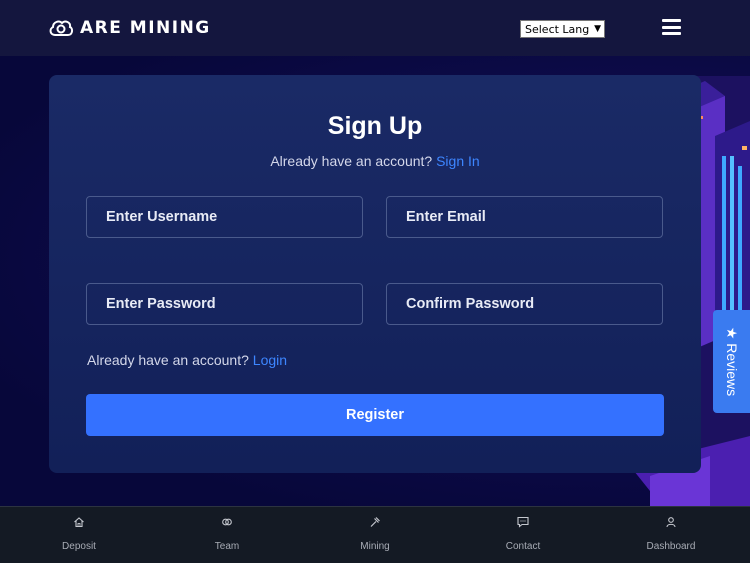 The image size is (750, 563). I want to click on login-link: Login, so click(270, 360).